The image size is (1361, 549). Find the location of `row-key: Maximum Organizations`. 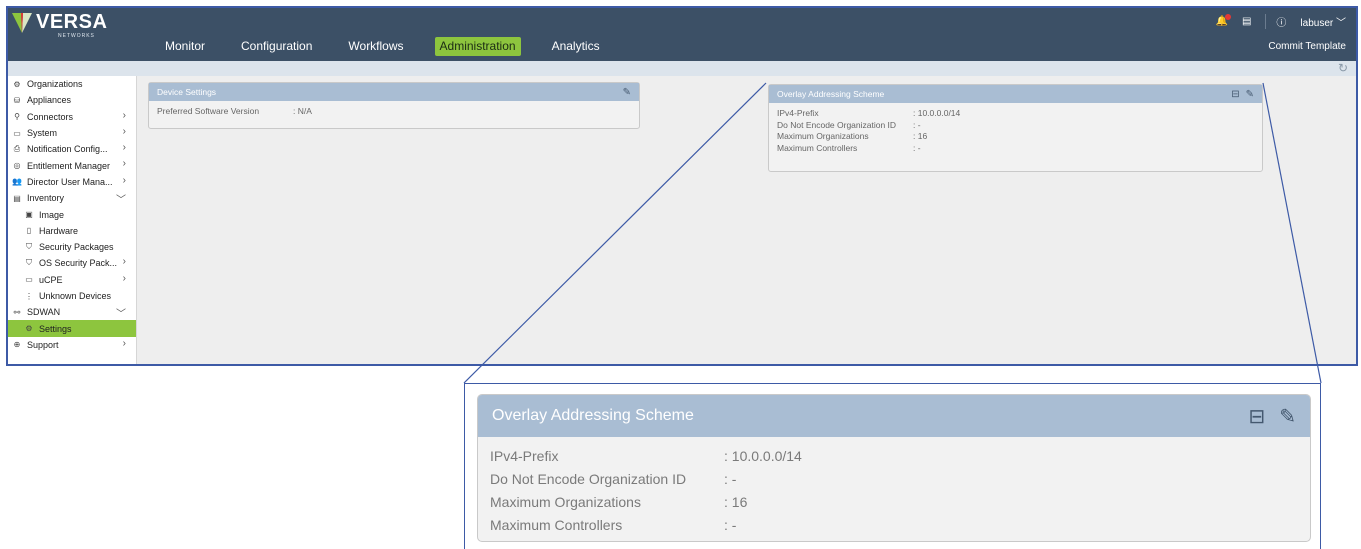

row-key: Maximum Organizations is located at coordinates (565, 502).